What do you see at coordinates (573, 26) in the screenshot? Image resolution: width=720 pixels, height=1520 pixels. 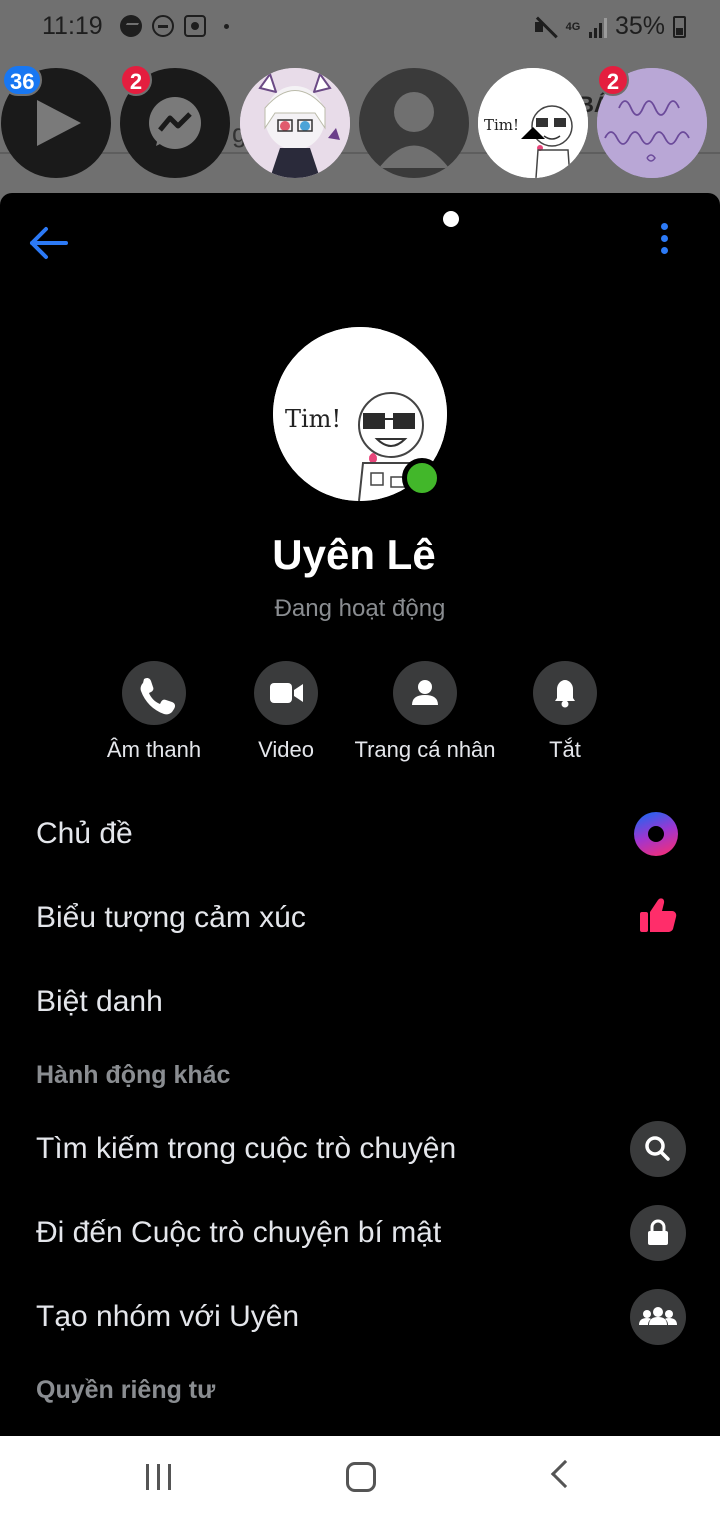 I see `network-type: 4G` at bounding box center [573, 26].